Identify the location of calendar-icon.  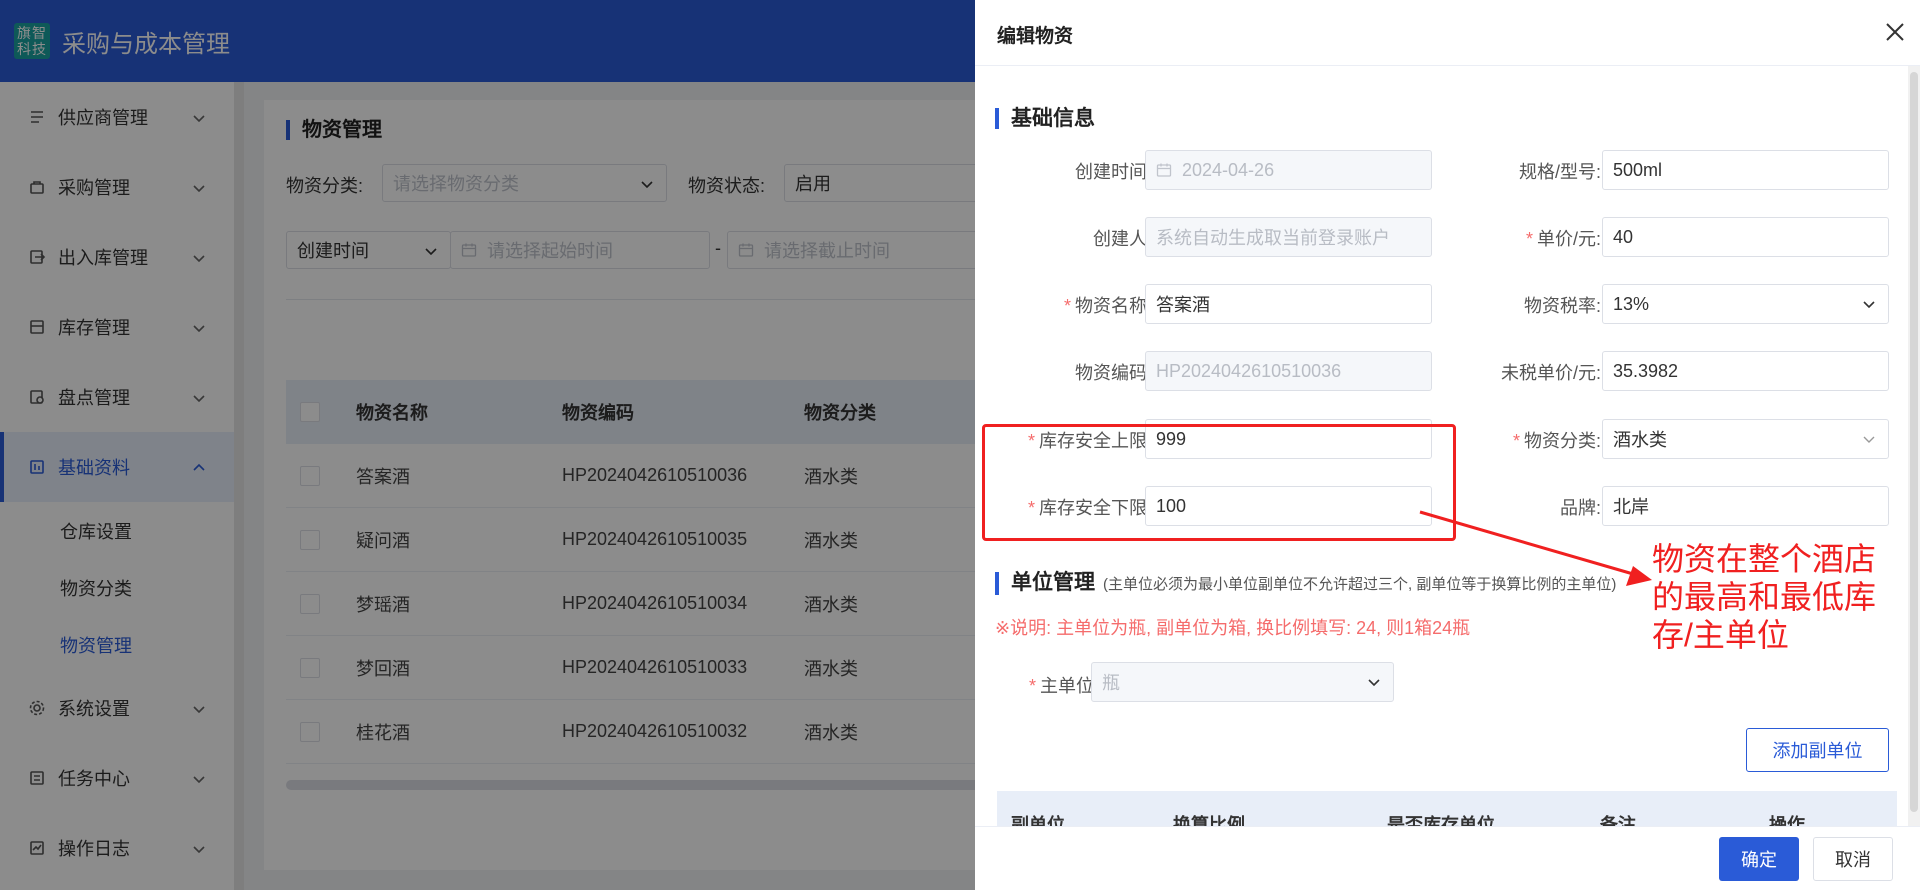
(1164, 170).